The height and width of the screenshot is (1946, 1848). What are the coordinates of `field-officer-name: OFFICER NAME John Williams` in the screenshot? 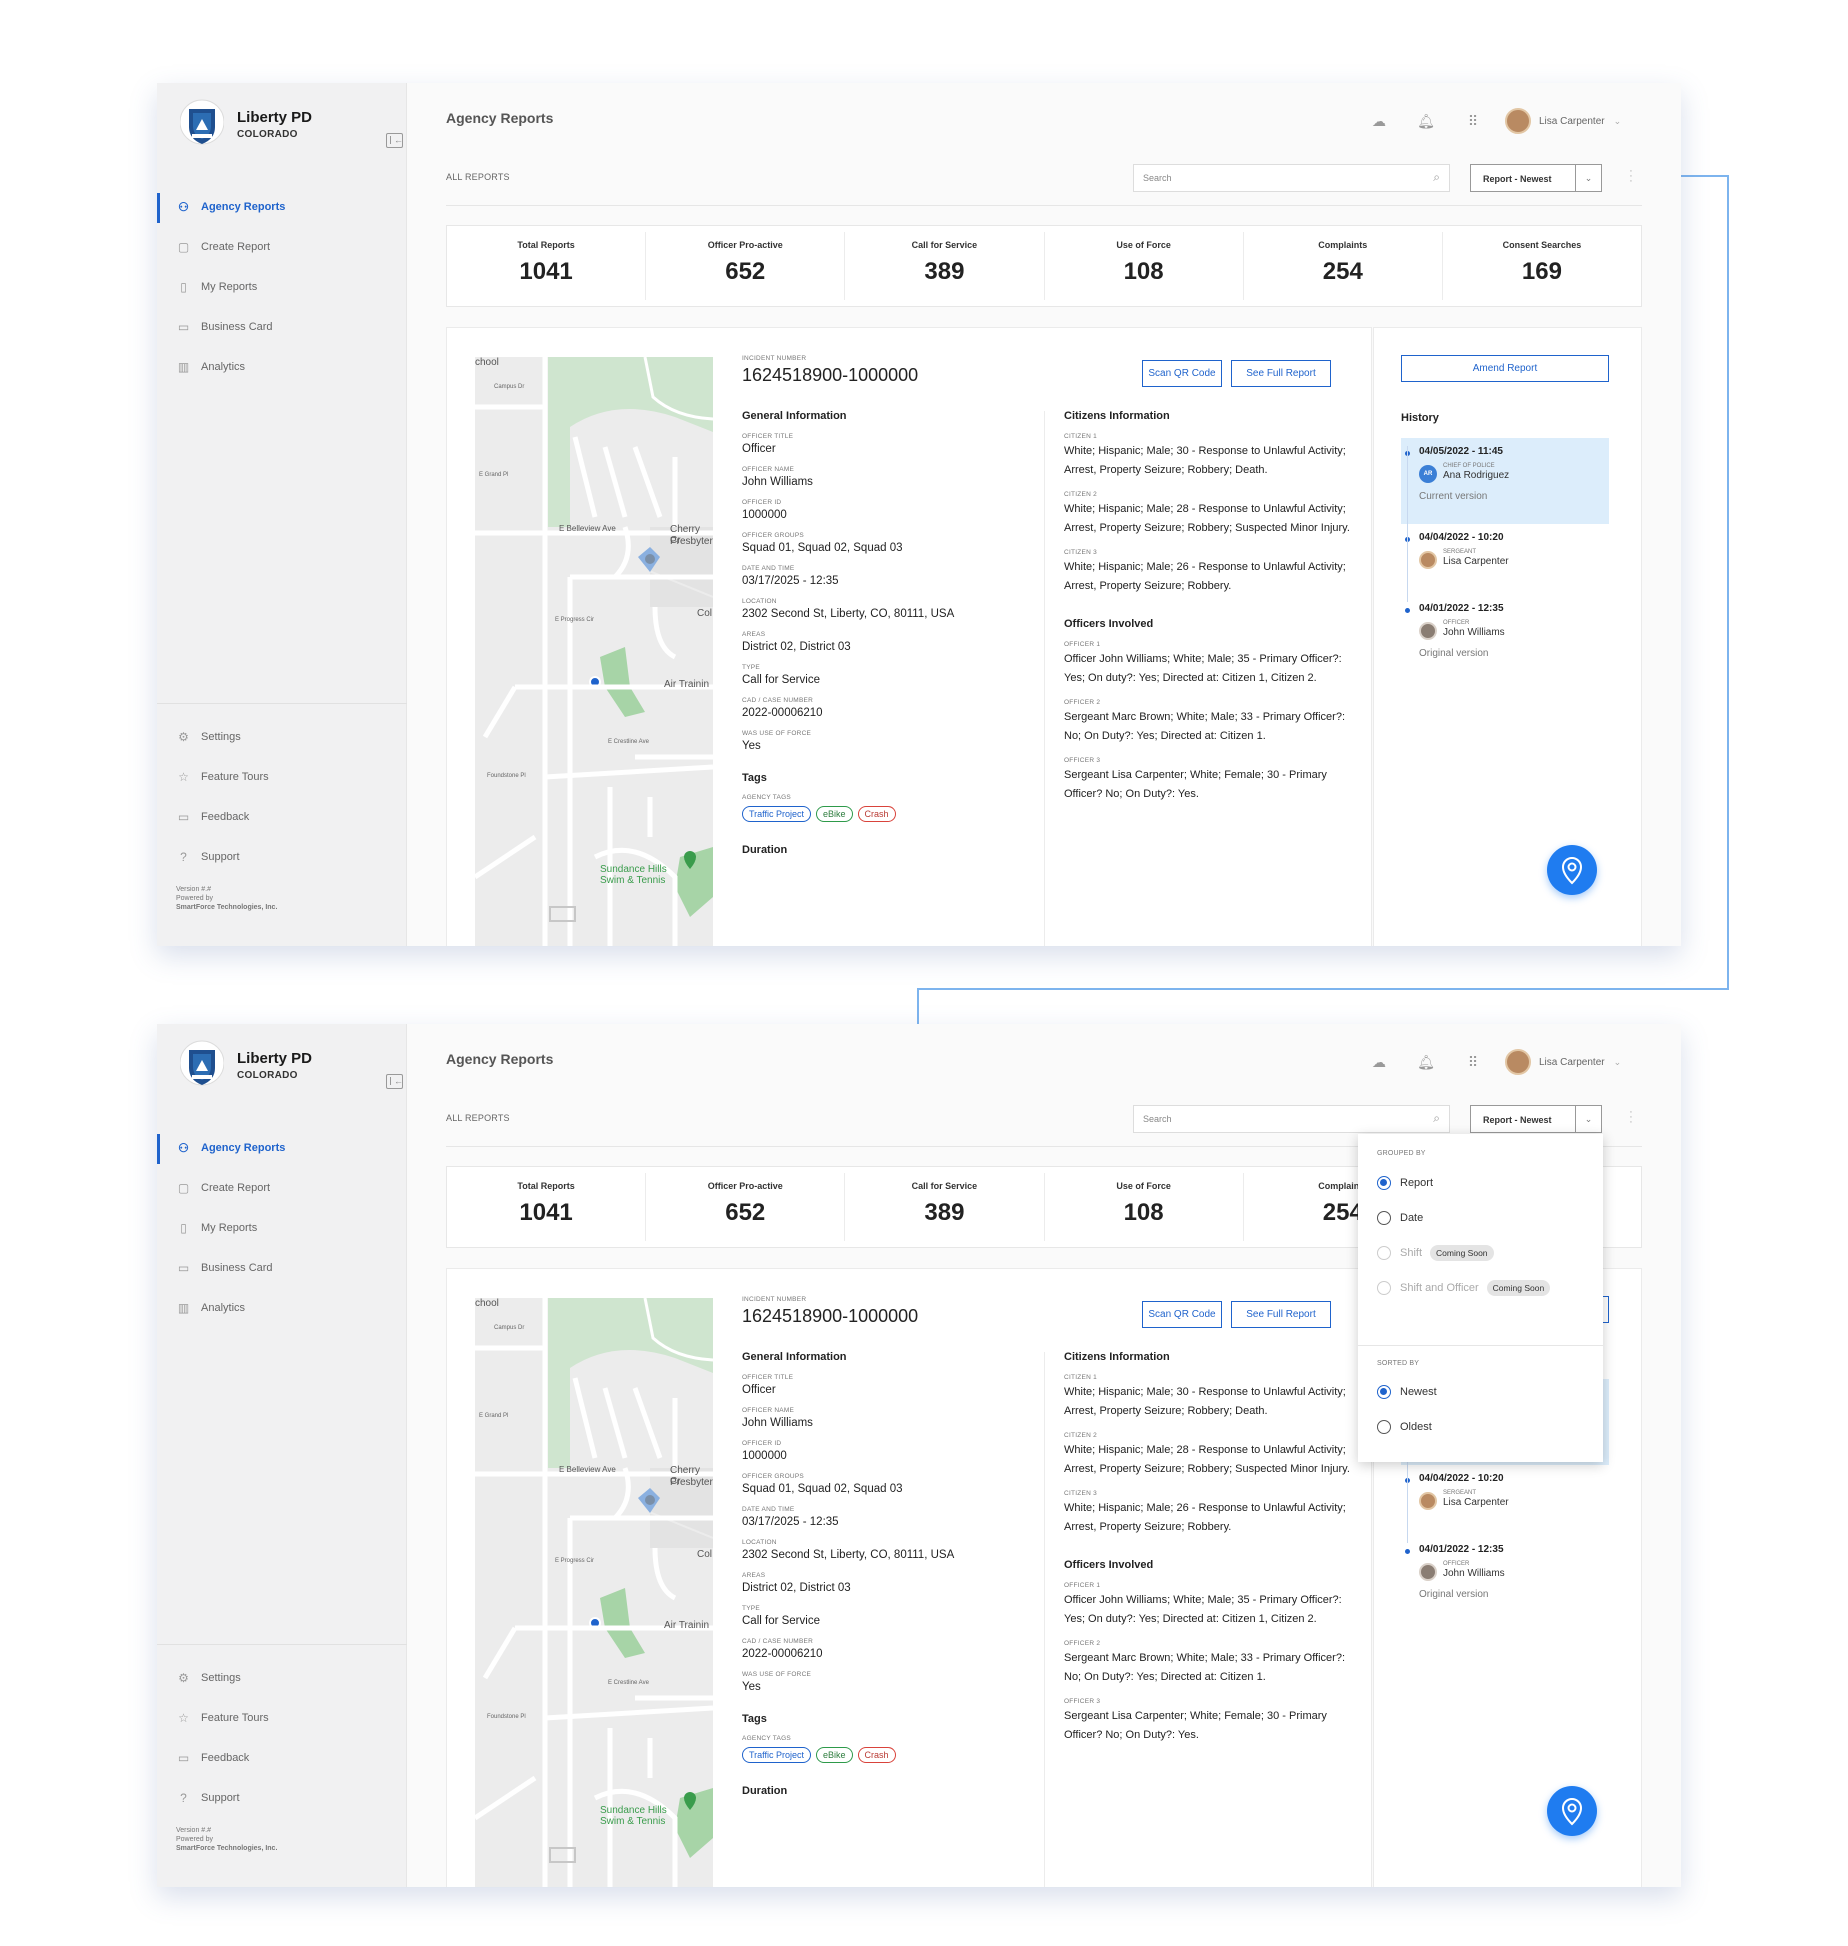 It's located at (887, 477).